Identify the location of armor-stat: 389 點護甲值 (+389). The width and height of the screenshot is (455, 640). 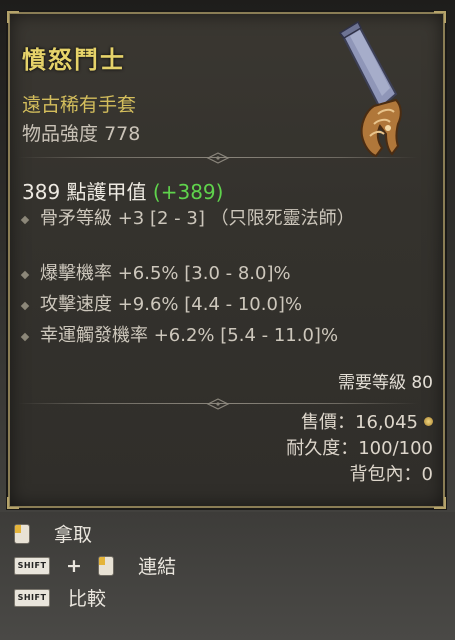
(122, 190).